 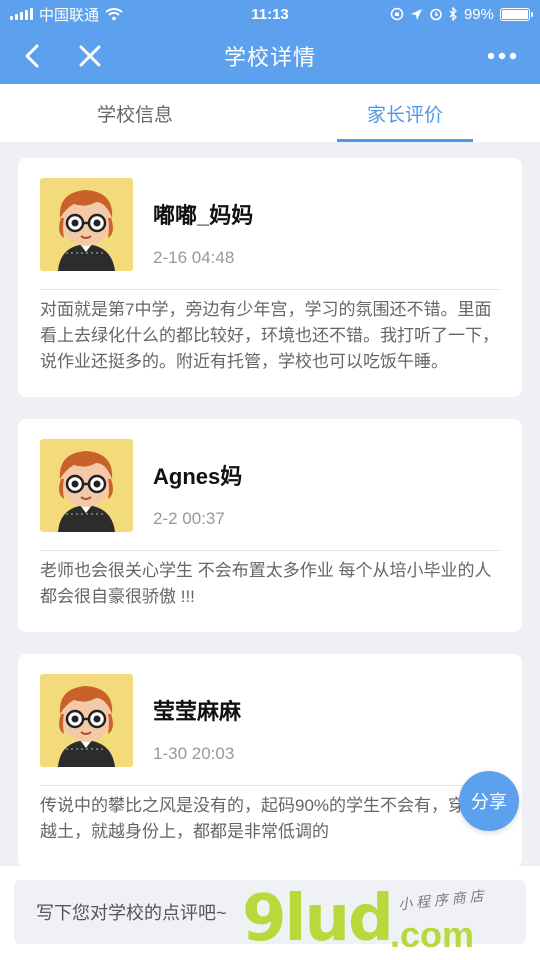 I want to click on reviewer-name: 嘟嘟_妈妈, so click(x=203, y=215).